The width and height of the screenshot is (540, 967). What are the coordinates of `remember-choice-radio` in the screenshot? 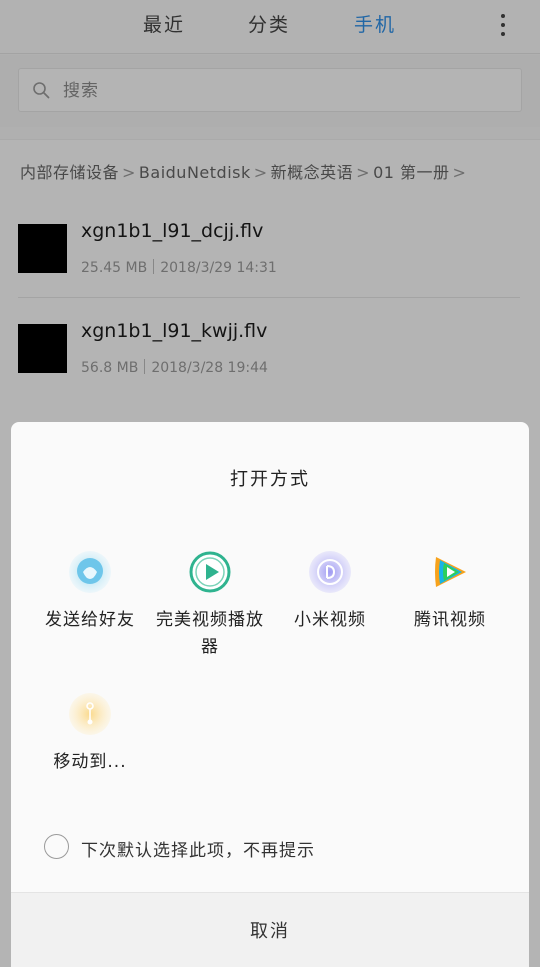 It's located at (56, 846).